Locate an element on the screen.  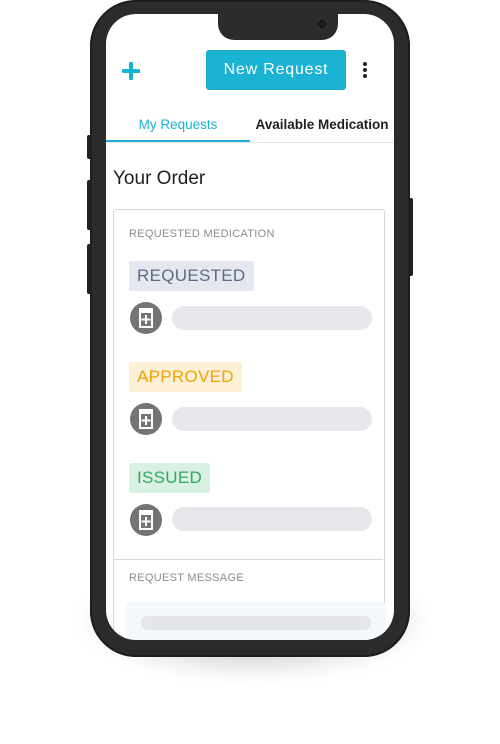
request-message-box is located at coordinates (256, 621).